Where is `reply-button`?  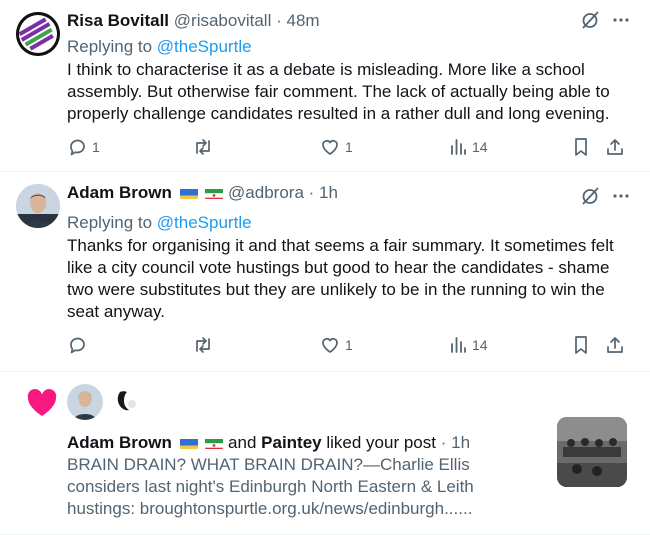 reply-button is located at coordinates (79, 345).